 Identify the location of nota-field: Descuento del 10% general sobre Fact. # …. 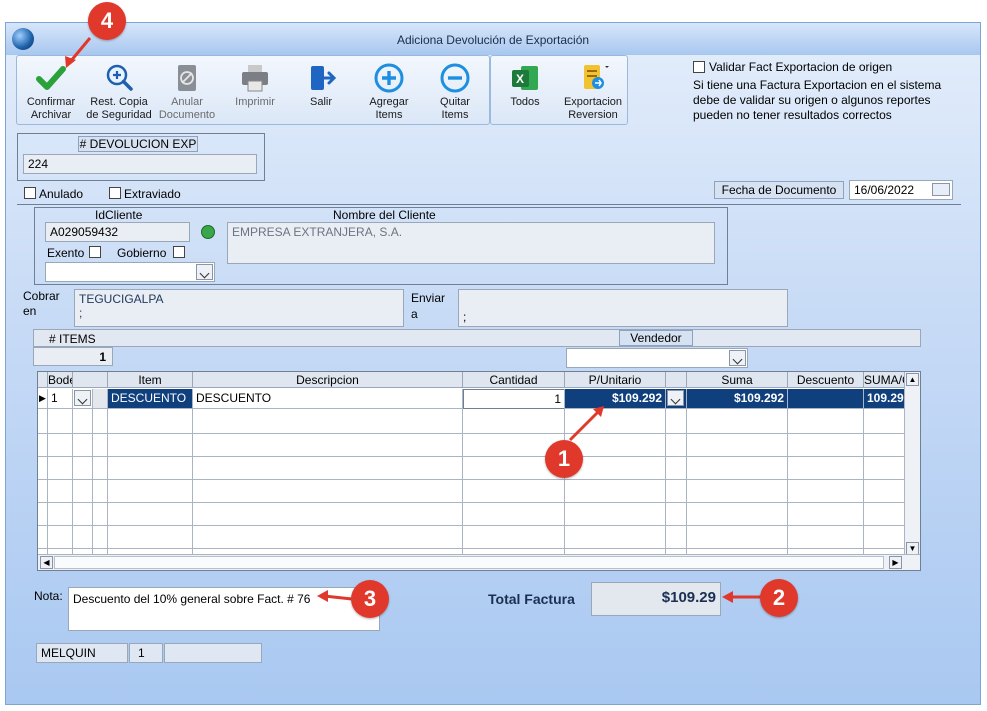
(224, 609).